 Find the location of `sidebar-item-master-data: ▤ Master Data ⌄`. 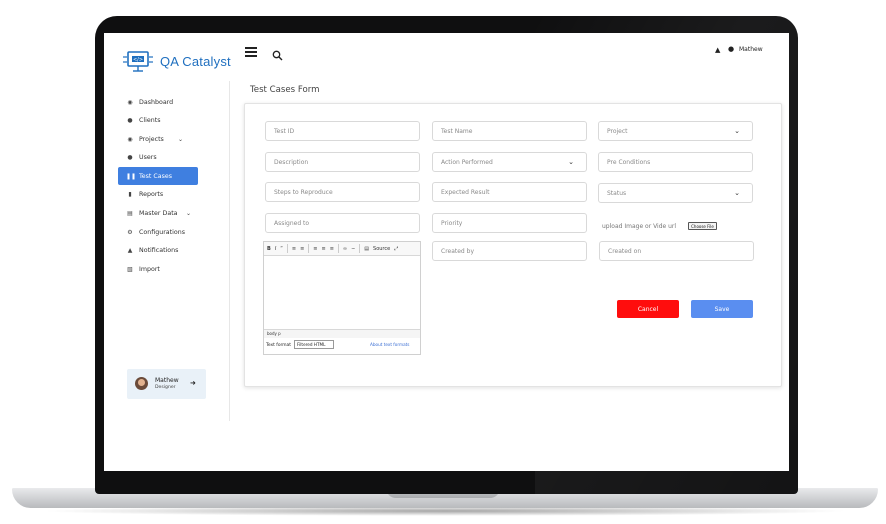

sidebar-item-master-data: ▤ Master Data ⌄ is located at coordinates (174, 214).